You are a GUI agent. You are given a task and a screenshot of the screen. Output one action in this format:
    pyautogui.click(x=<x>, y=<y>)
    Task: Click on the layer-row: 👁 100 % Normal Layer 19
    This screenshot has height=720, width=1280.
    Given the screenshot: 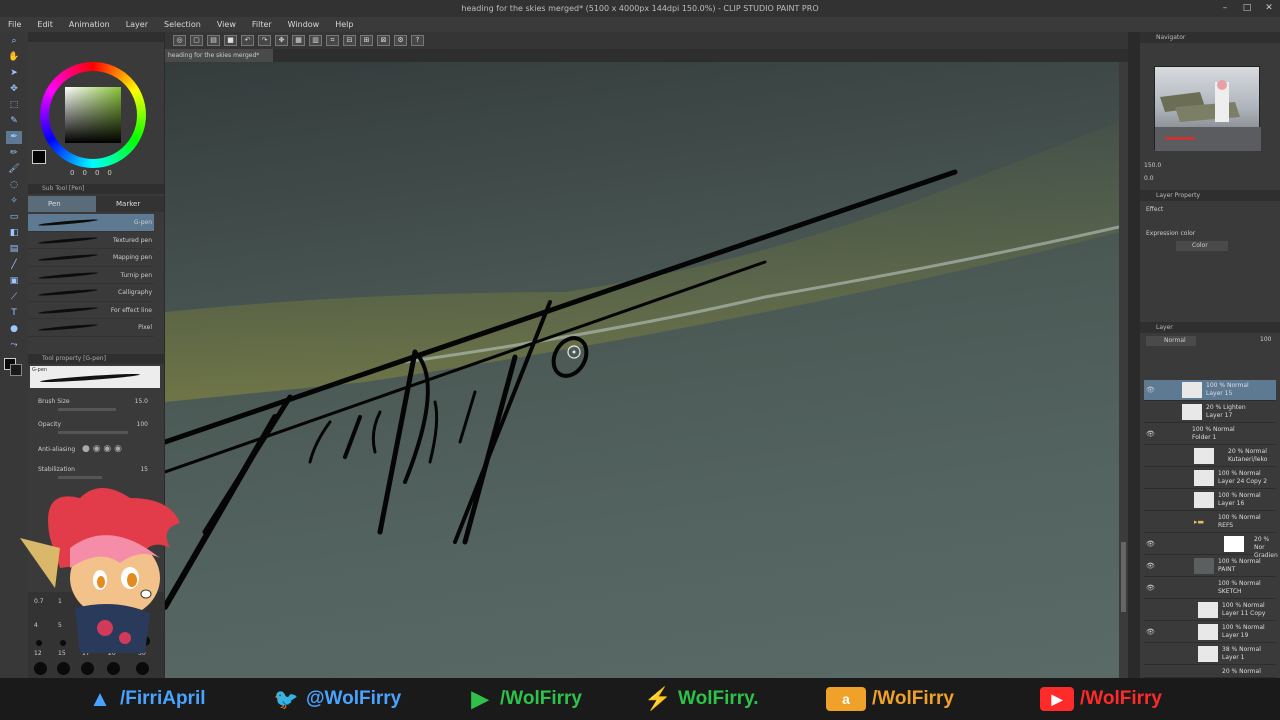 What is the action you would take?
    pyautogui.click(x=1210, y=632)
    